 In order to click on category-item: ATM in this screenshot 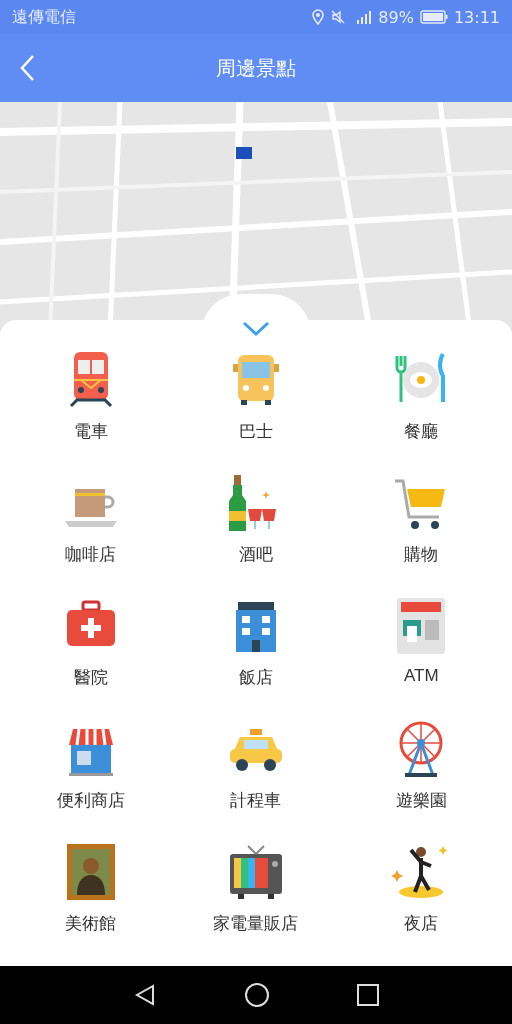, I will do `click(421, 644)`.